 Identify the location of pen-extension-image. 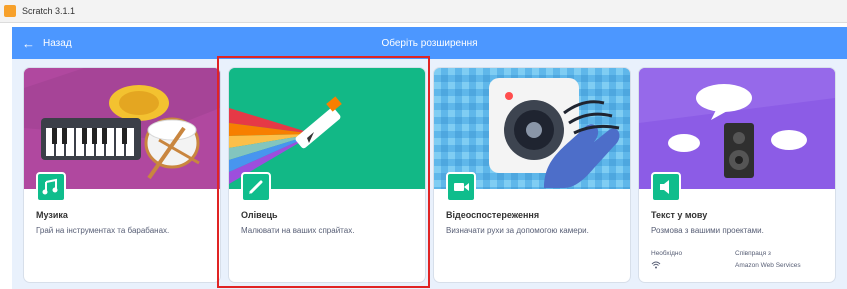
(327, 128).